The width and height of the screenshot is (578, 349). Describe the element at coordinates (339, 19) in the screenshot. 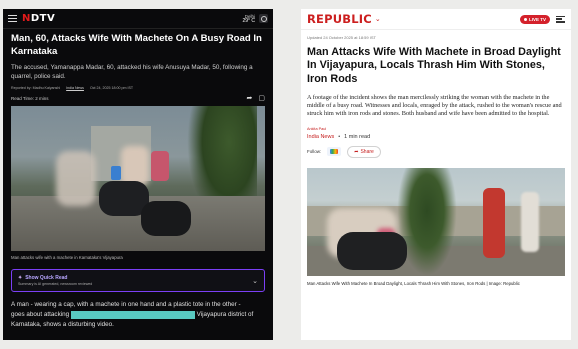

I see `republic-logo: REPUBLIC` at that location.